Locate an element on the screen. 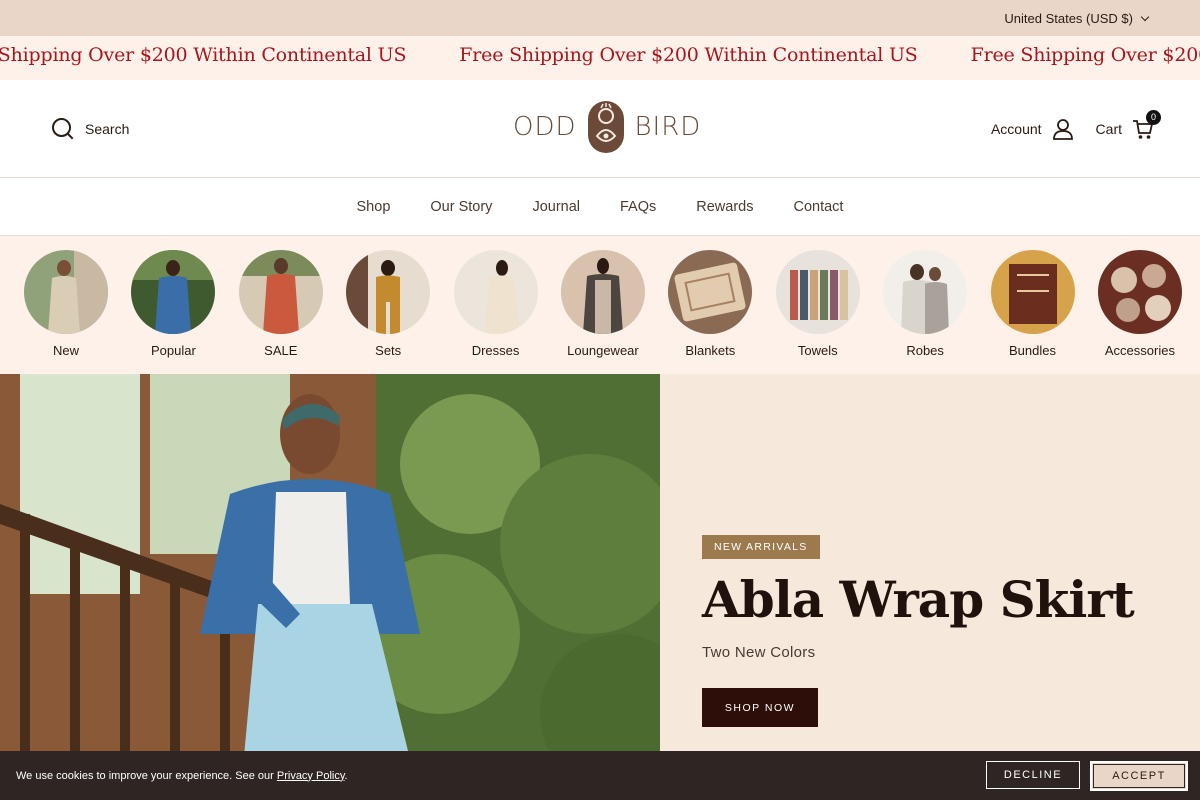  category-towels: Towels is located at coordinates (817, 312).